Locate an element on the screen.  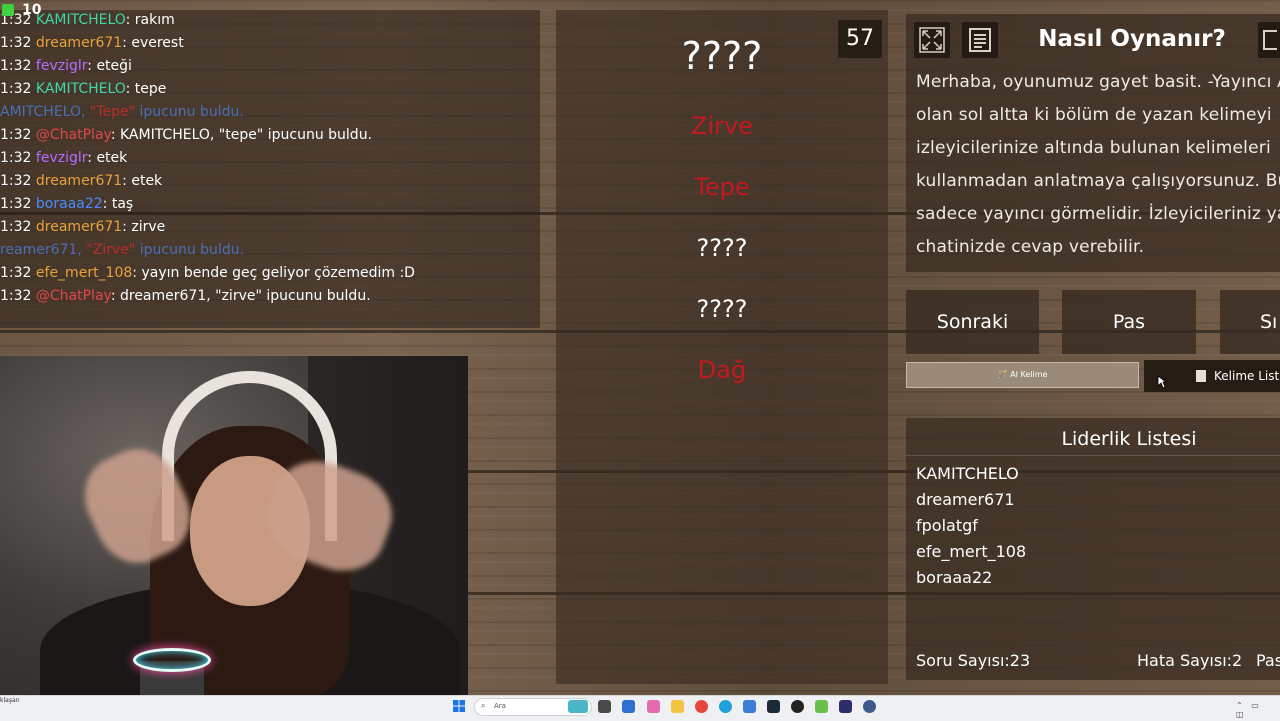
howto-text-line: kullanmadan anlatmaya çalışıyorsunuz. Bu is located at coordinates (1098, 181).